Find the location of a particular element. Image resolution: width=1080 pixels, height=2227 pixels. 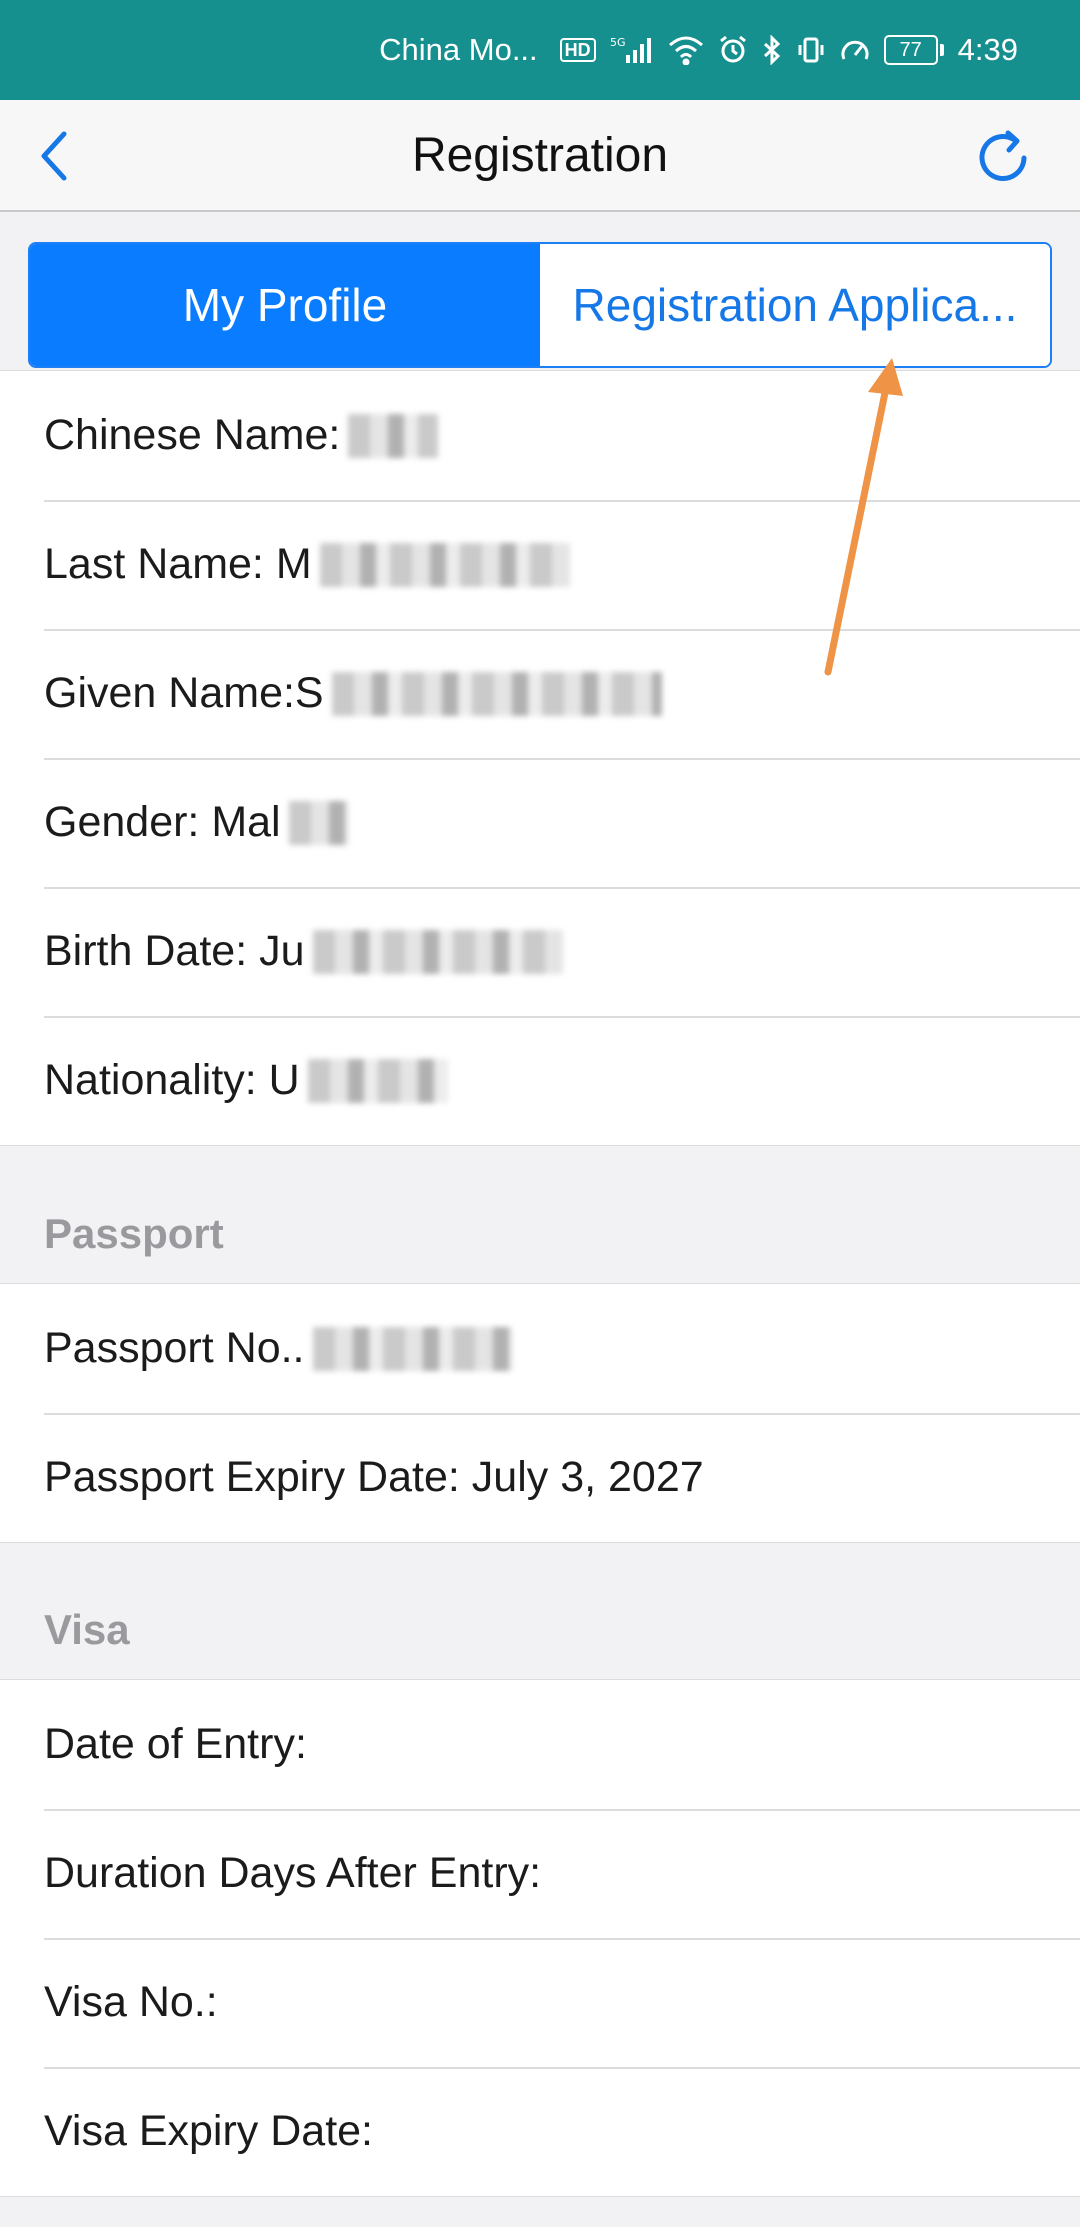

last-name-row: Last Name: M is located at coordinates (540, 564).